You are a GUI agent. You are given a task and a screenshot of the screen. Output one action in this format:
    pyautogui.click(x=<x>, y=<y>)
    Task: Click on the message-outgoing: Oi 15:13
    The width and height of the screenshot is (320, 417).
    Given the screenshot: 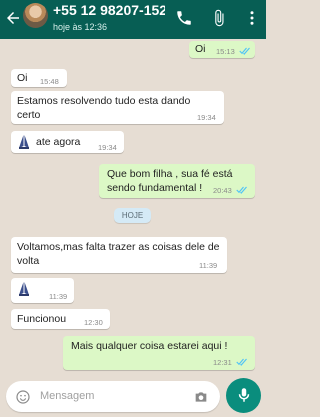 What is the action you would take?
    pyautogui.click(x=222, y=49)
    